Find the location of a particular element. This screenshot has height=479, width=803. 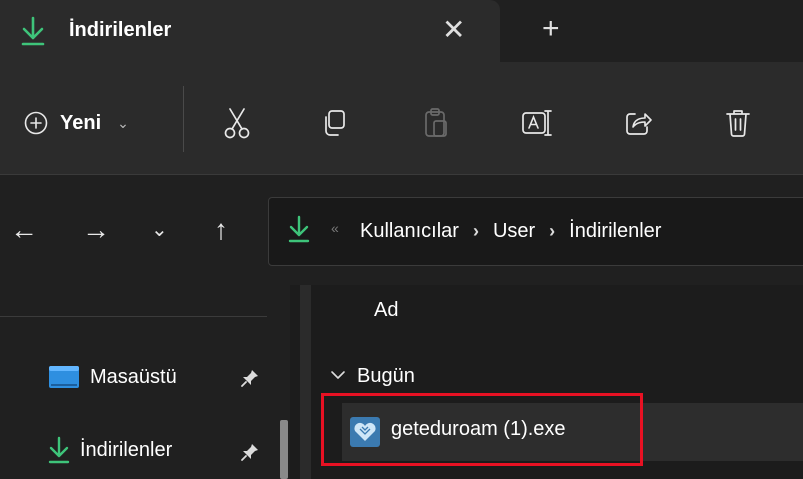

paste-button is located at coordinates (436, 123).